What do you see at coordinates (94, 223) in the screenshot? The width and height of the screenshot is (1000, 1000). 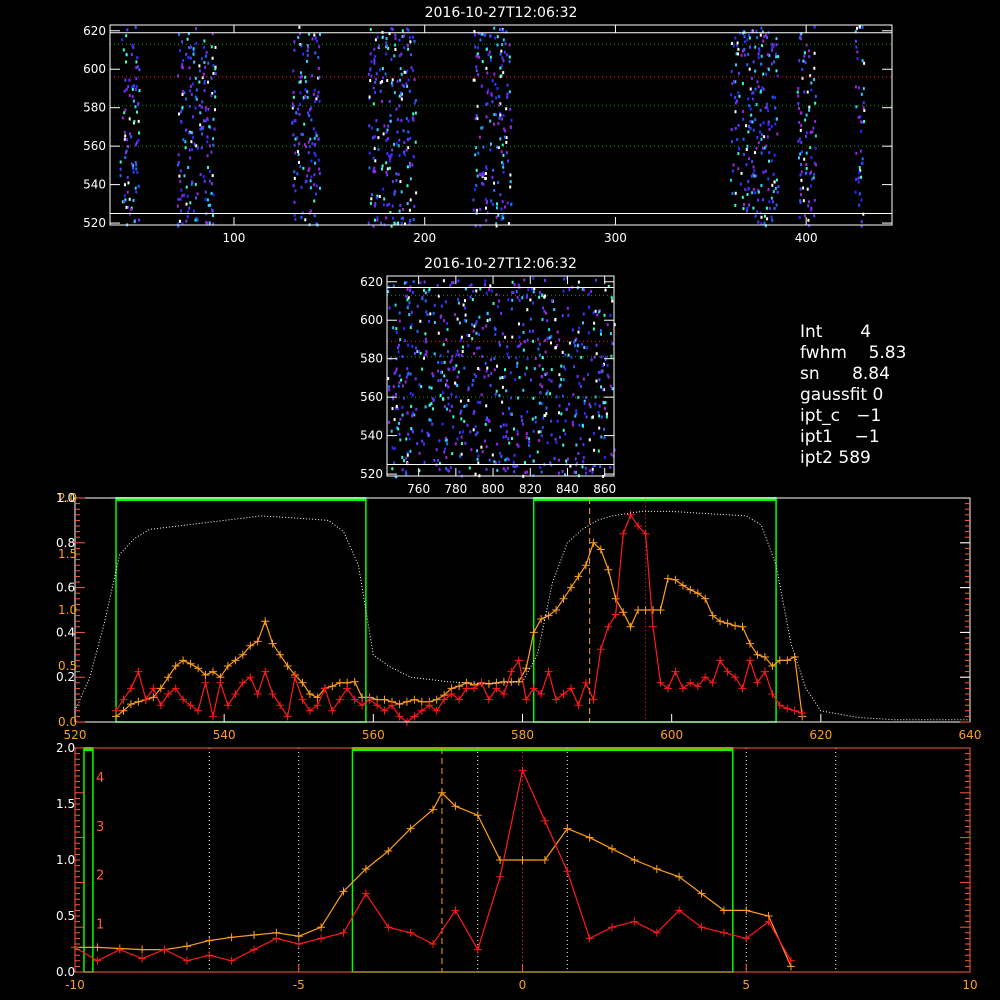 I see `y-tick-label: 520` at bounding box center [94, 223].